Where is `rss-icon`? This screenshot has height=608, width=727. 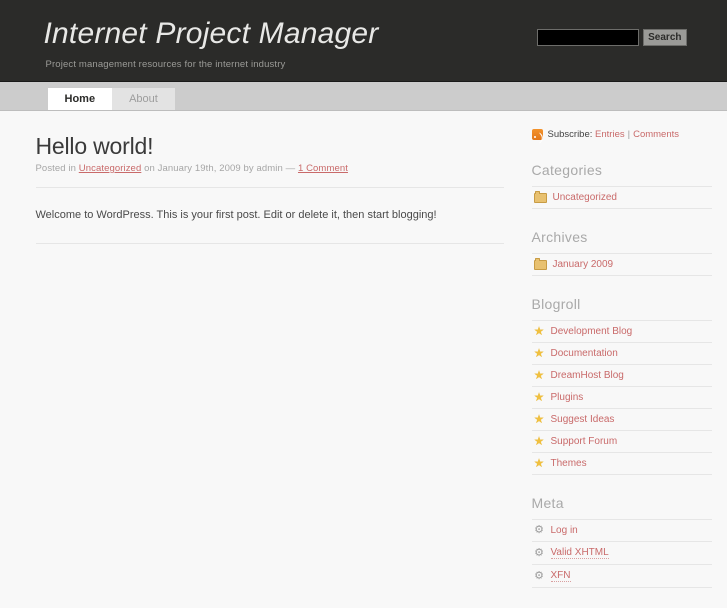
rss-icon is located at coordinates (537, 134).